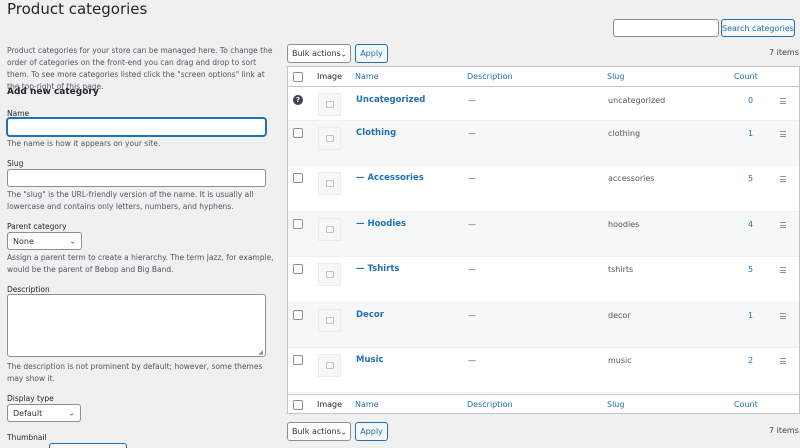 The height and width of the screenshot is (448, 800). I want to click on name-help: The name is how it appears on your site., so click(84, 143).